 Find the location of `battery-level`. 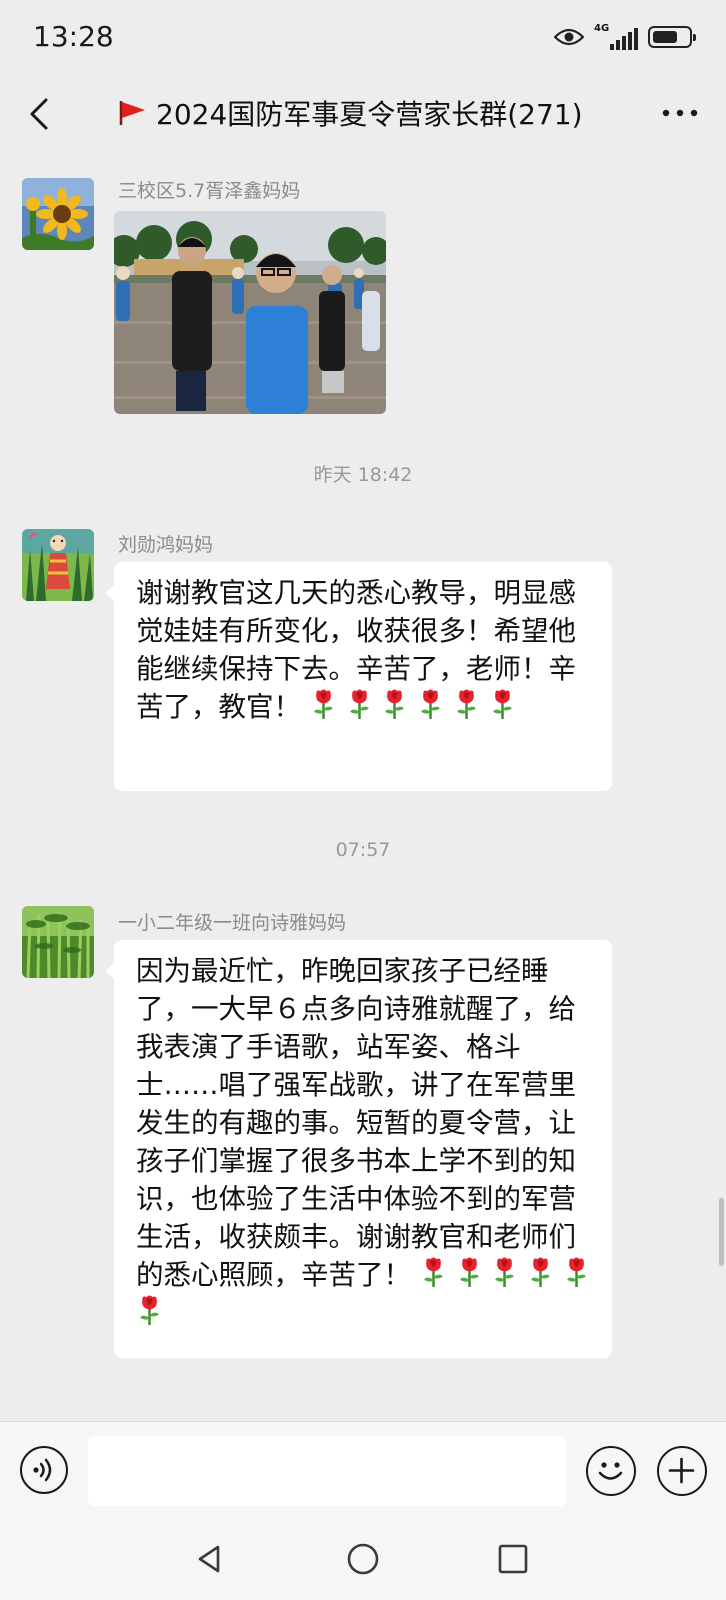

battery-level is located at coordinates (665, 37).